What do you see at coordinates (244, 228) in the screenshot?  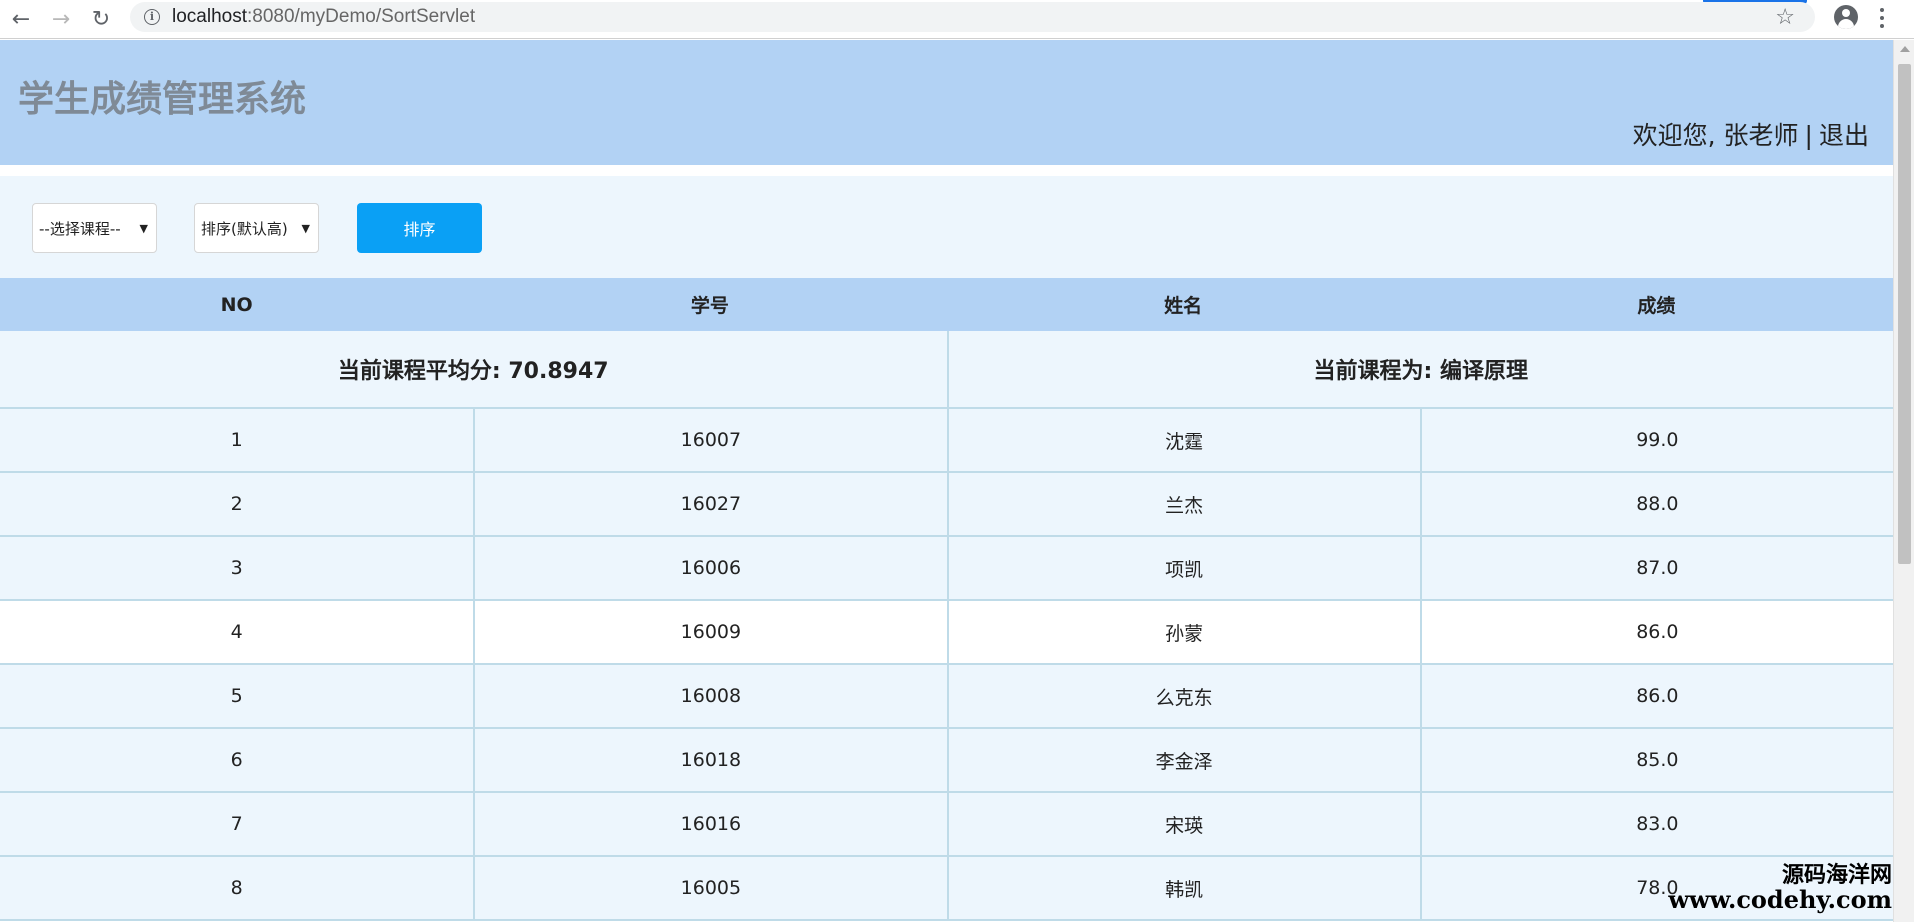 I see `order-select-value: 排序(默认高)` at bounding box center [244, 228].